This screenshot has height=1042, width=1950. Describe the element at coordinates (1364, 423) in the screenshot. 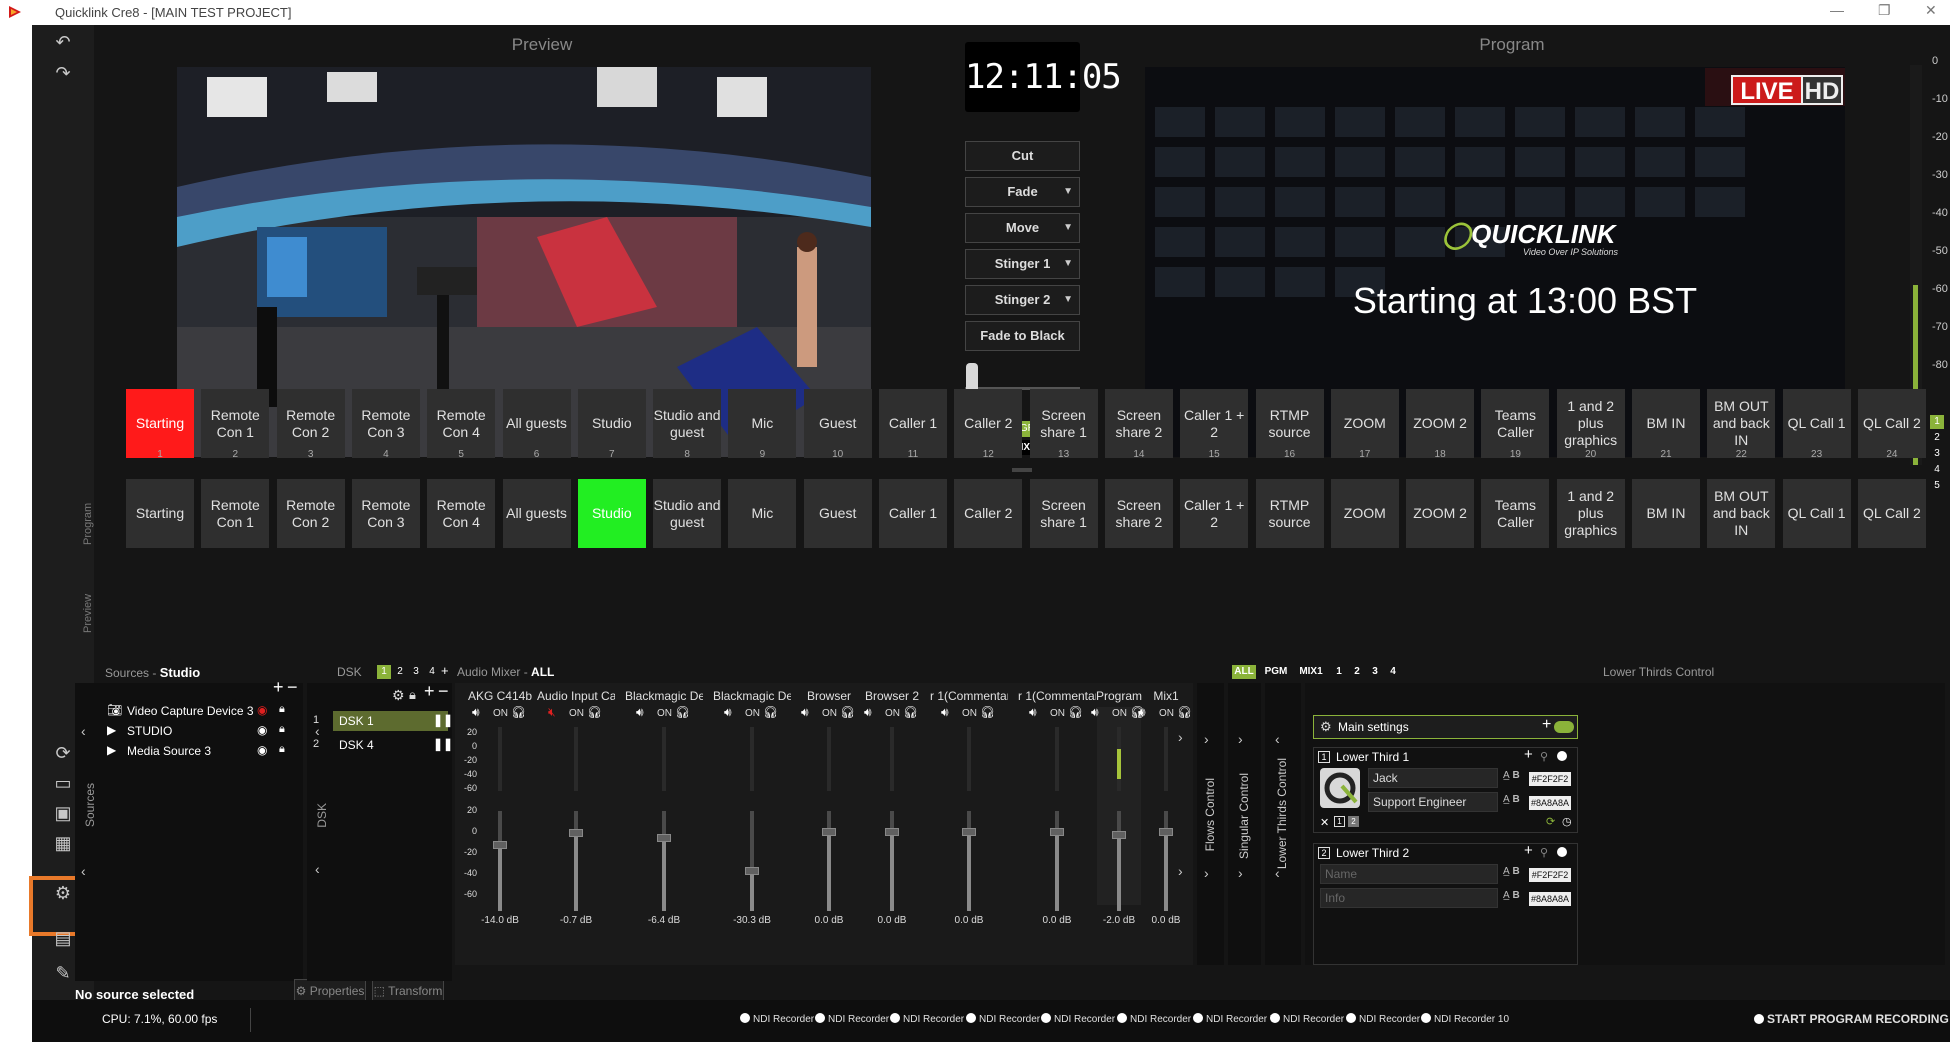

I see `program-bus-button: ZOOM` at that location.